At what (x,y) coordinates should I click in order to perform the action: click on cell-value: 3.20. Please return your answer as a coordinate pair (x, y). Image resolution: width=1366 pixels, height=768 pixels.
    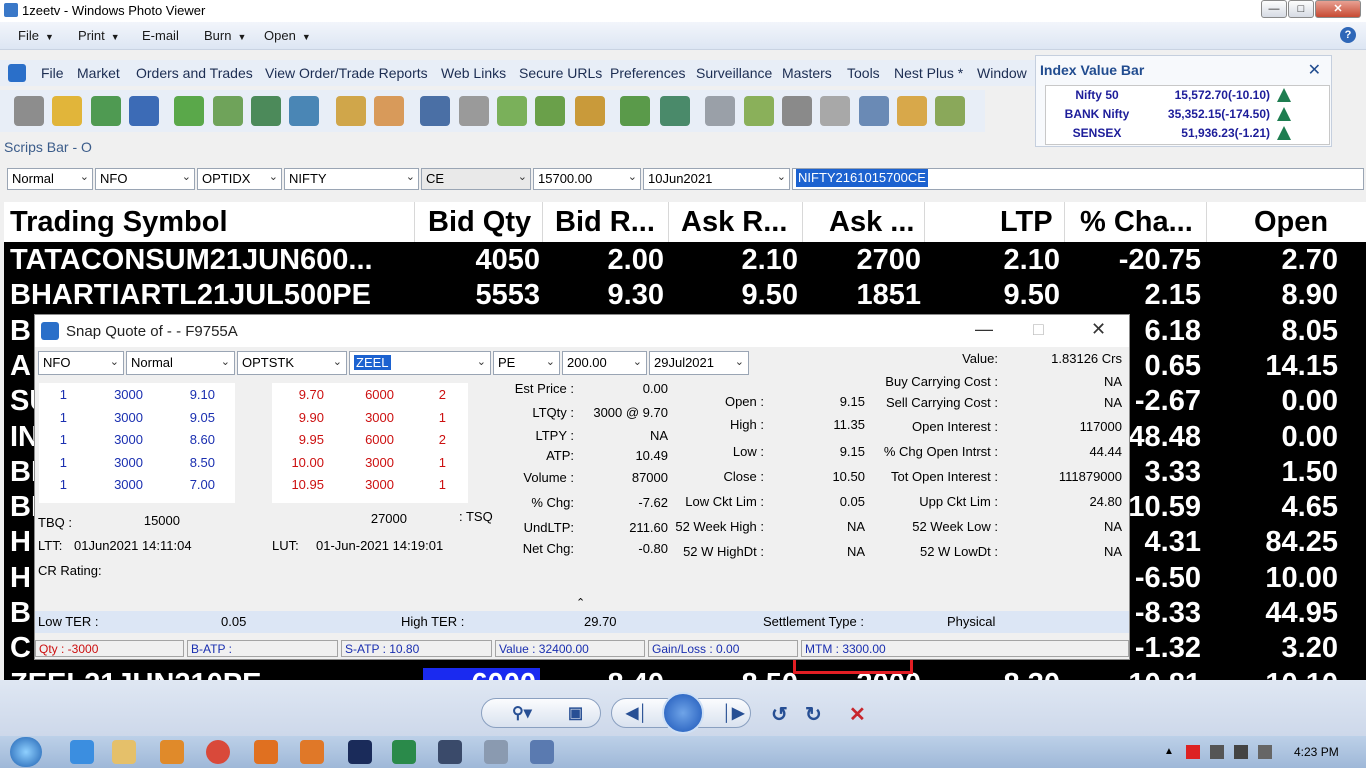
    Looking at the image, I should click on (1310, 648).